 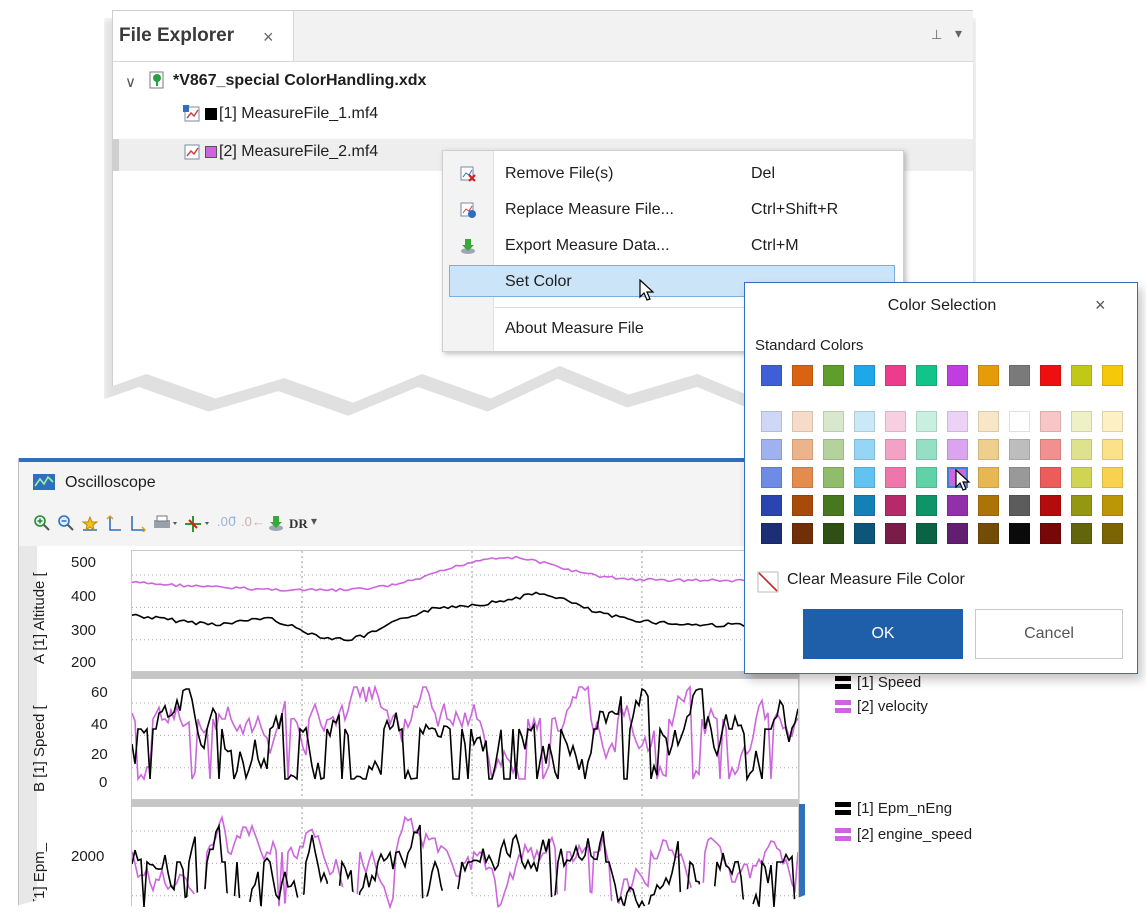 I want to click on clear-color-option: Clear Measure File Color, so click(x=951, y=582).